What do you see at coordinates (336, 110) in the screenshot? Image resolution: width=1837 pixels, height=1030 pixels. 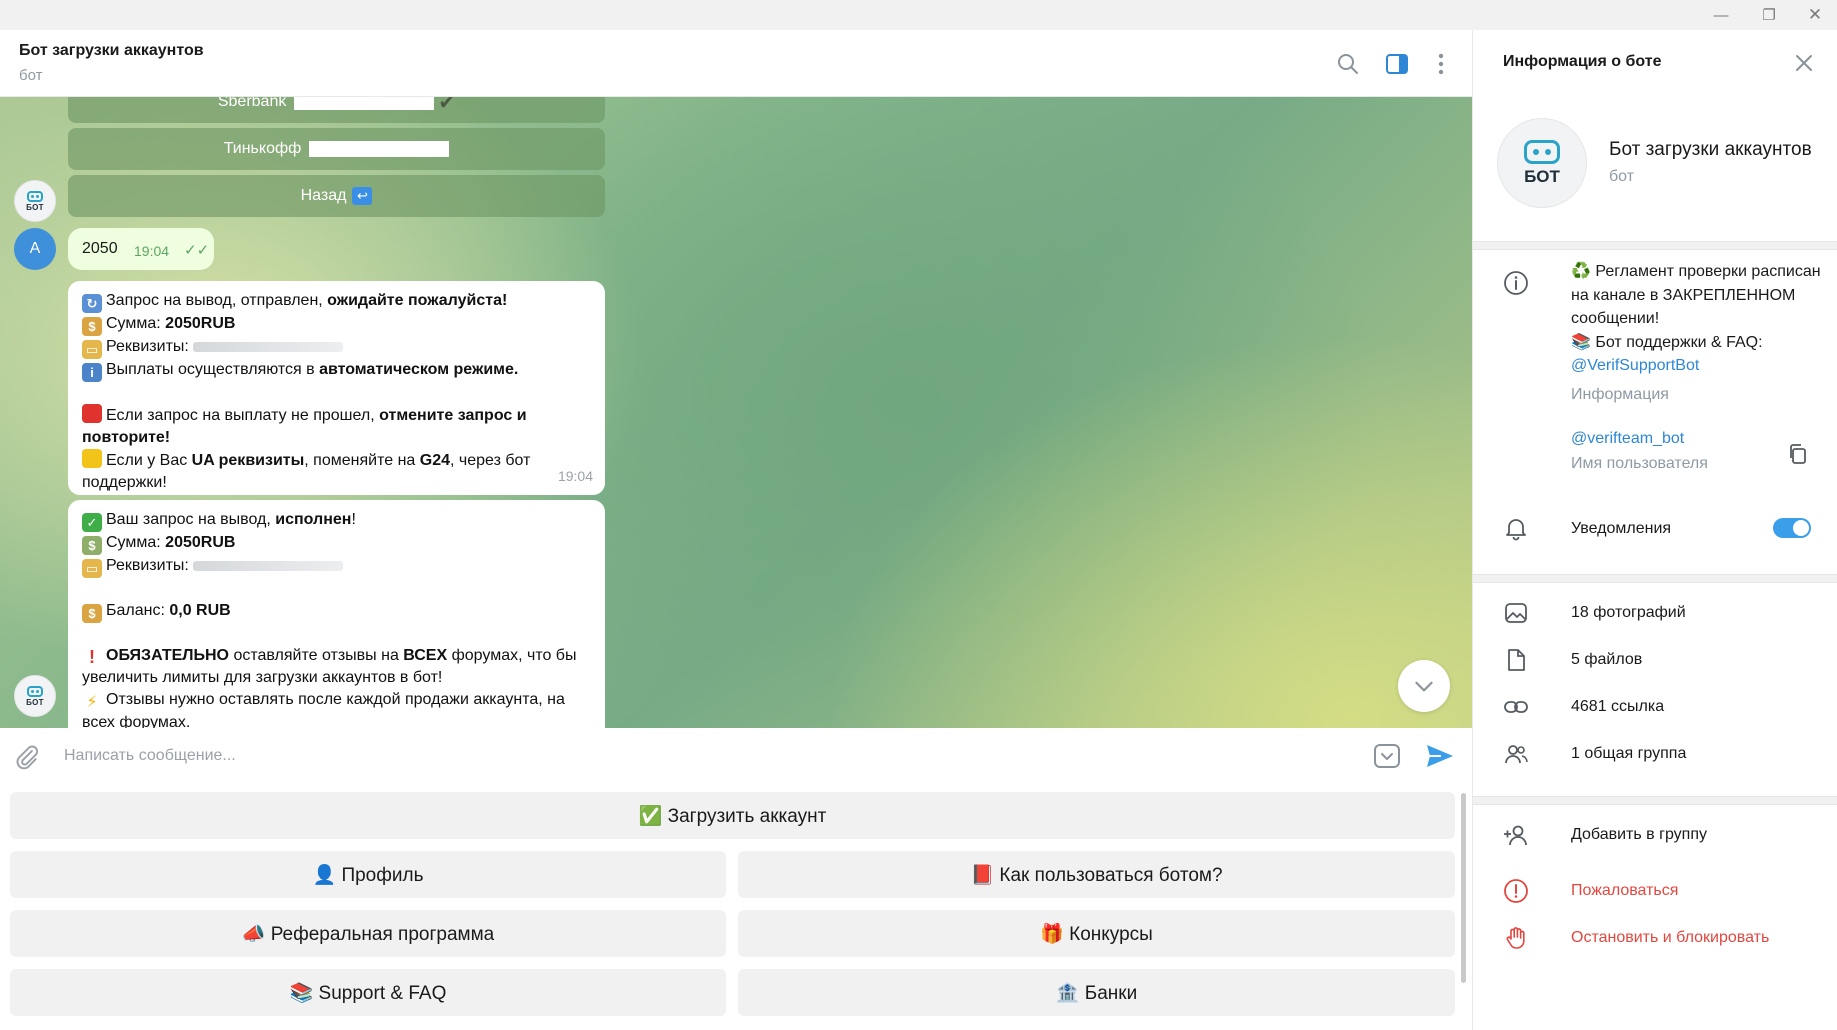 I see `inline-button-sberbank: Sberbank ✔` at bounding box center [336, 110].